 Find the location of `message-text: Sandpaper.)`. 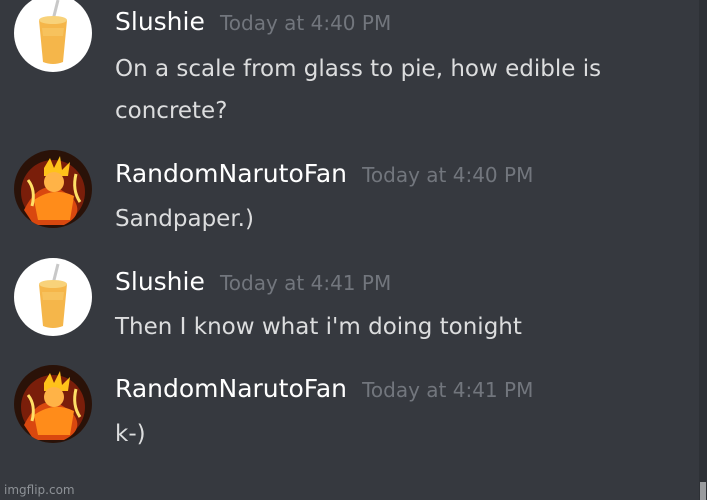

message-text: Sandpaper.) is located at coordinates (184, 219).